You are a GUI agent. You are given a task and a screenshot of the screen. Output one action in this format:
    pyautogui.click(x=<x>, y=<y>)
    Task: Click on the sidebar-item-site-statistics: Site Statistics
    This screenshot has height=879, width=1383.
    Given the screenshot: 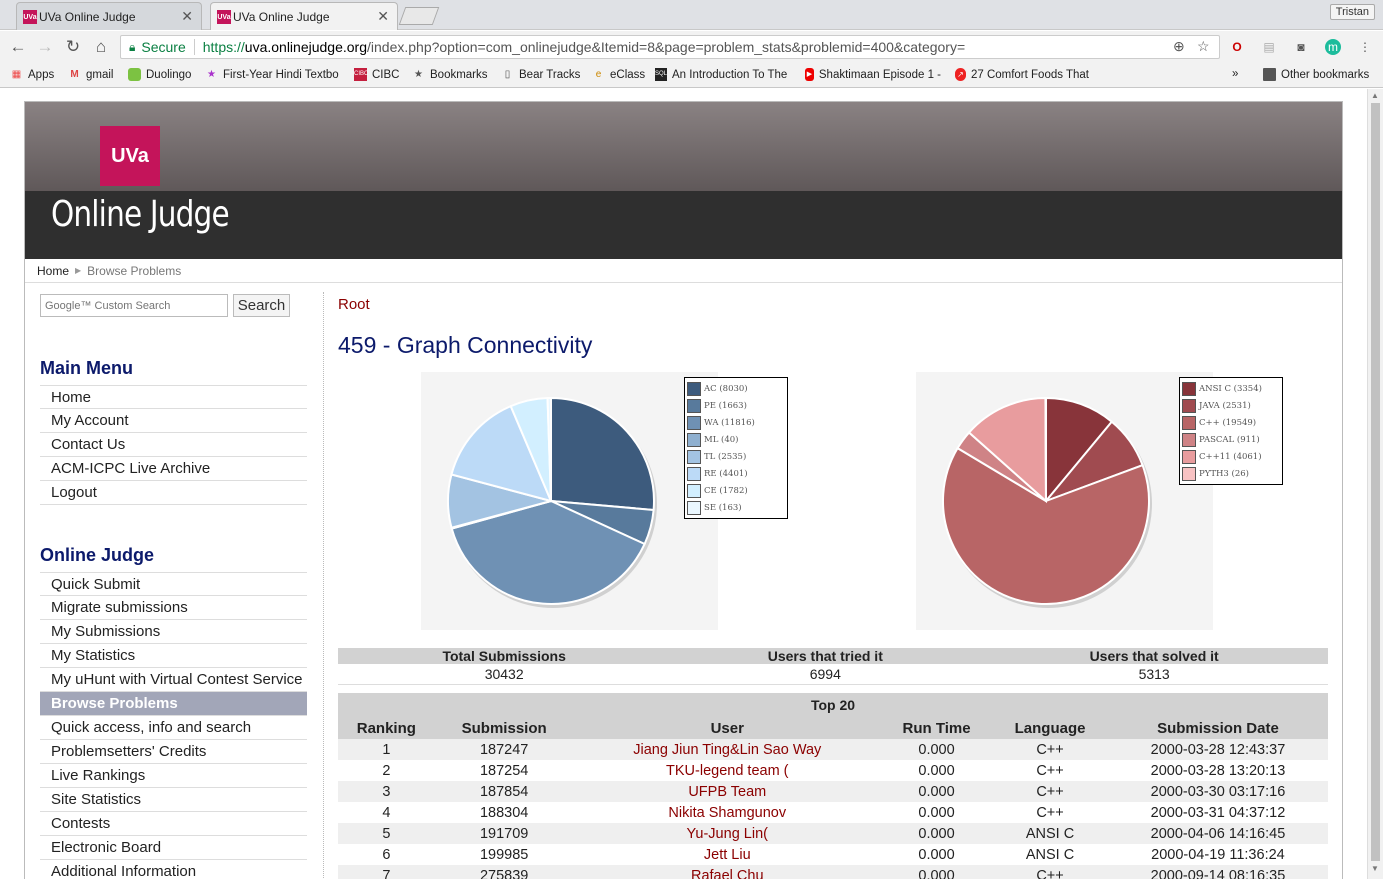 What is the action you would take?
    pyautogui.click(x=173, y=800)
    